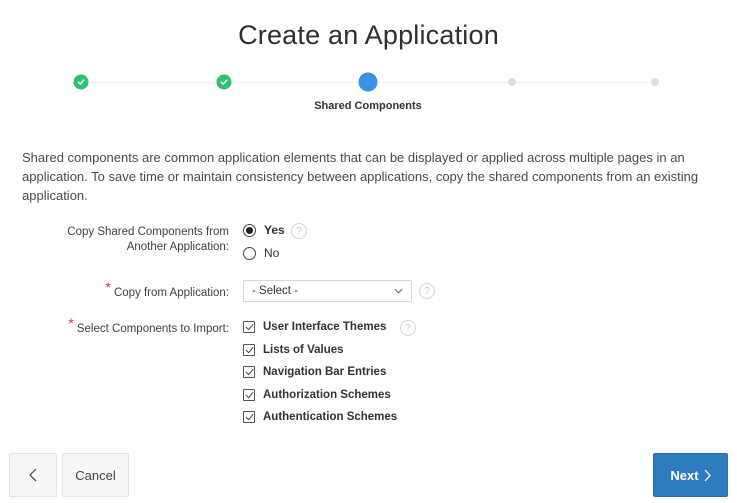 The image size is (737, 503). Describe the element at coordinates (325, 372) in the screenshot. I see `checkbox-label: Navigation Bar Entries` at that location.